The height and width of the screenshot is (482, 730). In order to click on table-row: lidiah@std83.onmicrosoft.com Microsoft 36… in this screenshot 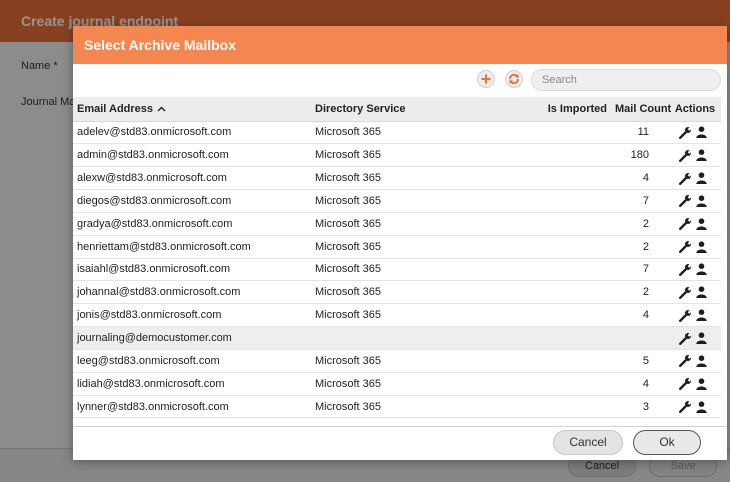, I will do `click(397, 384)`.